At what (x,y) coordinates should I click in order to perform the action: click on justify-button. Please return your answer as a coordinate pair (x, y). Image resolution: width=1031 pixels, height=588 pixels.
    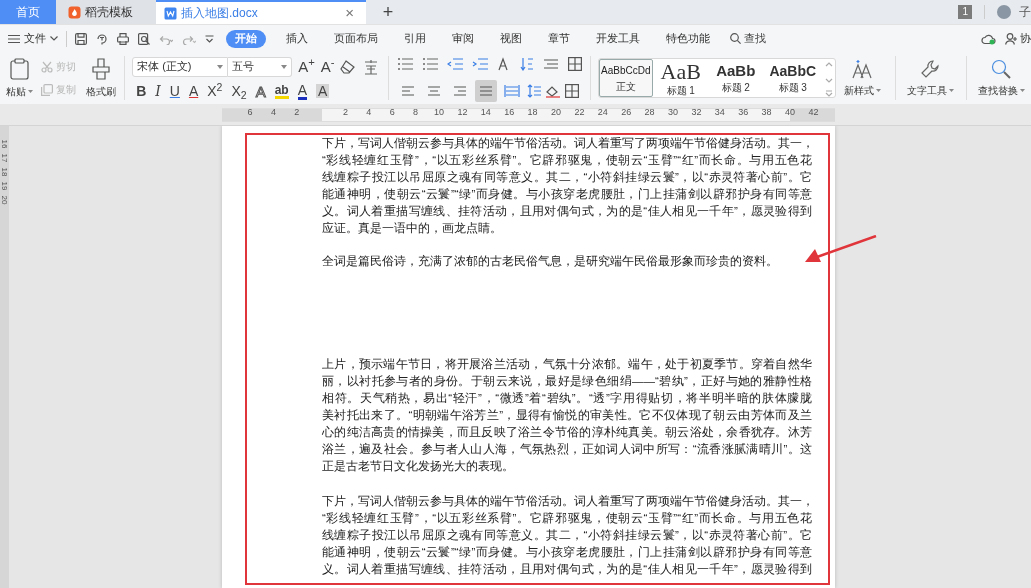
    Looking at the image, I should click on (485, 91).